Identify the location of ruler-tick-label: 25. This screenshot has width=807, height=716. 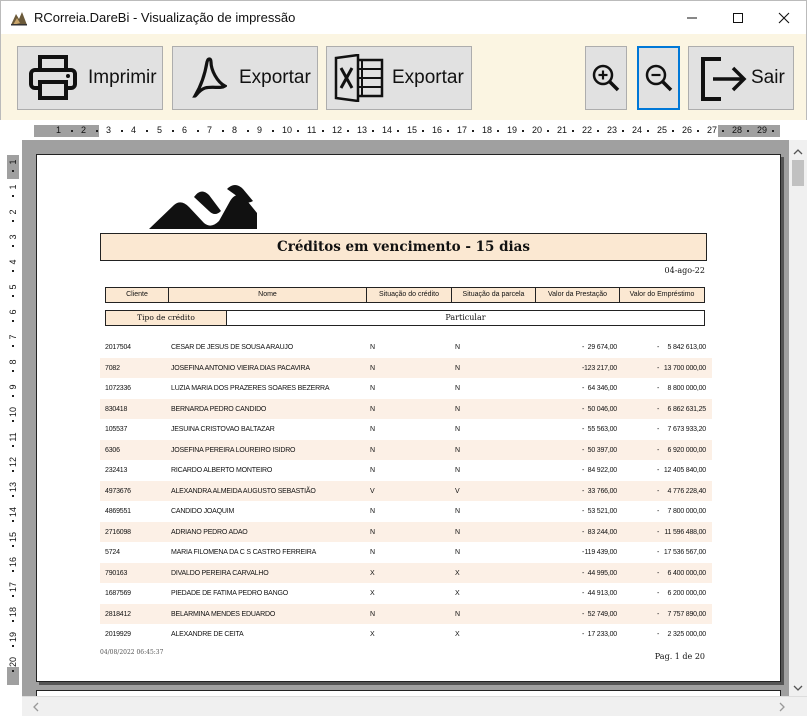
(662, 130).